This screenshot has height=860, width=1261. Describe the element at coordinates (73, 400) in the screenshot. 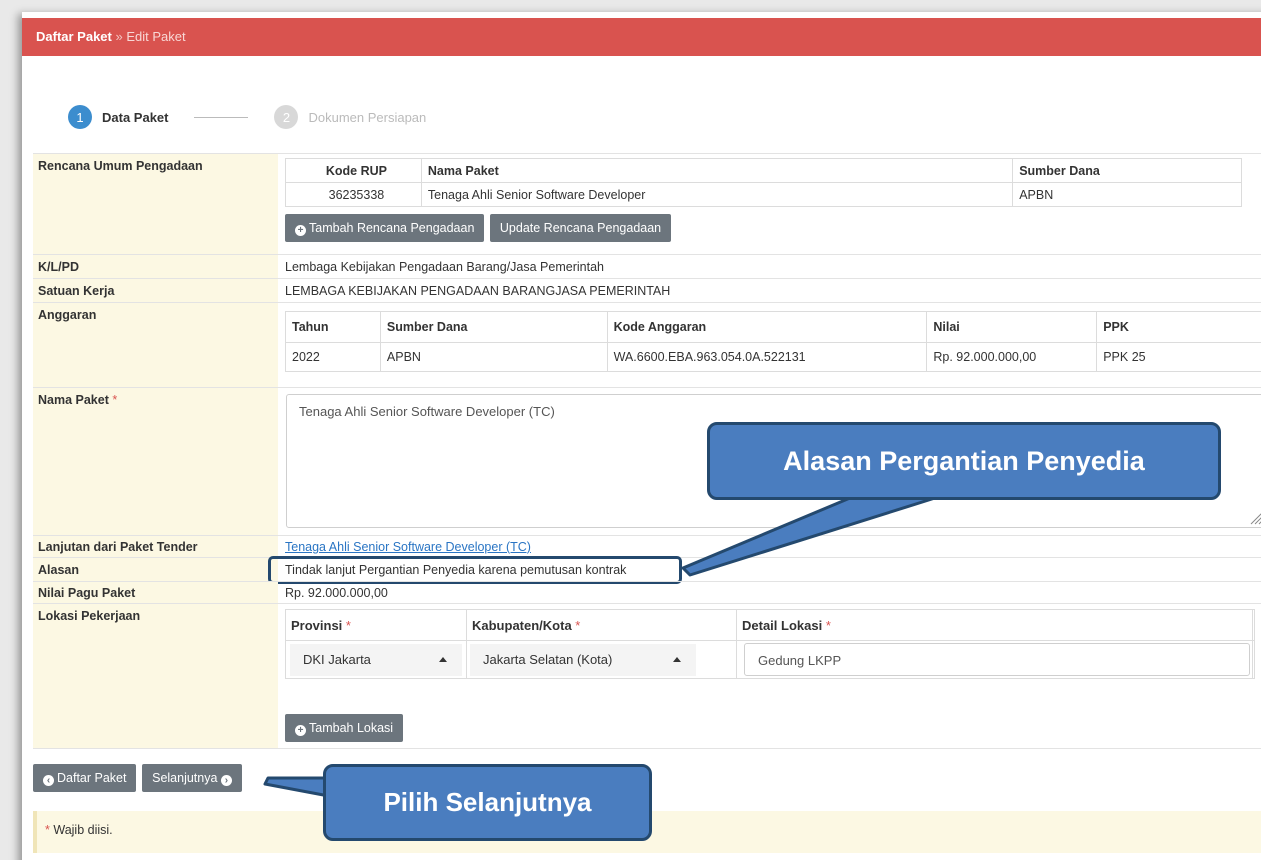

I see `nama-paket-label-text: Nama Paket` at that location.